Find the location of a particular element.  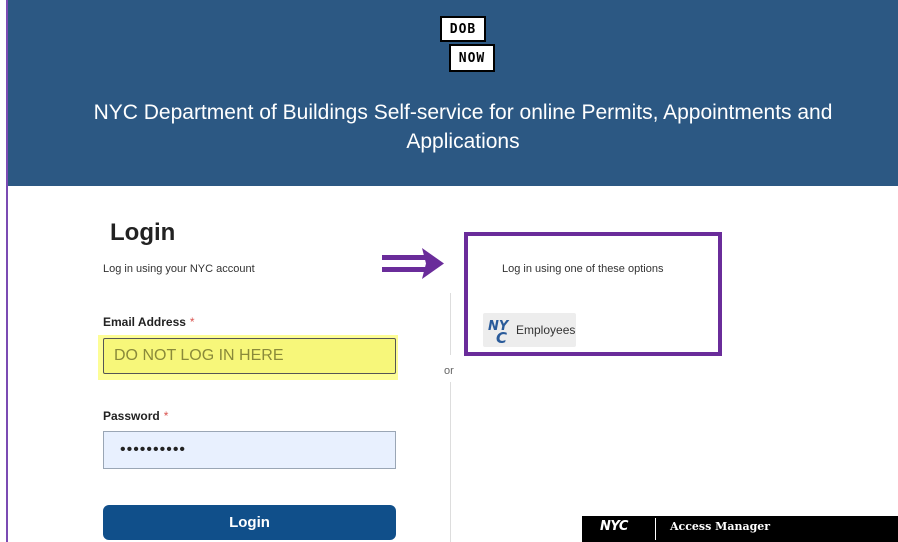

options-text: Log in using one of these options is located at coordinates (583, 269).